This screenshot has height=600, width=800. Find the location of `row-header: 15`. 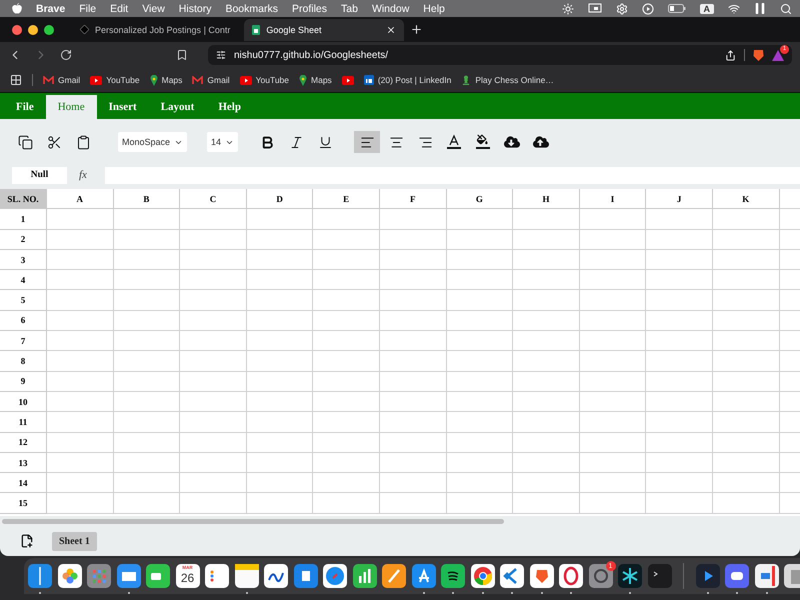

row-header: 15 is located at coordinates (23, 503).